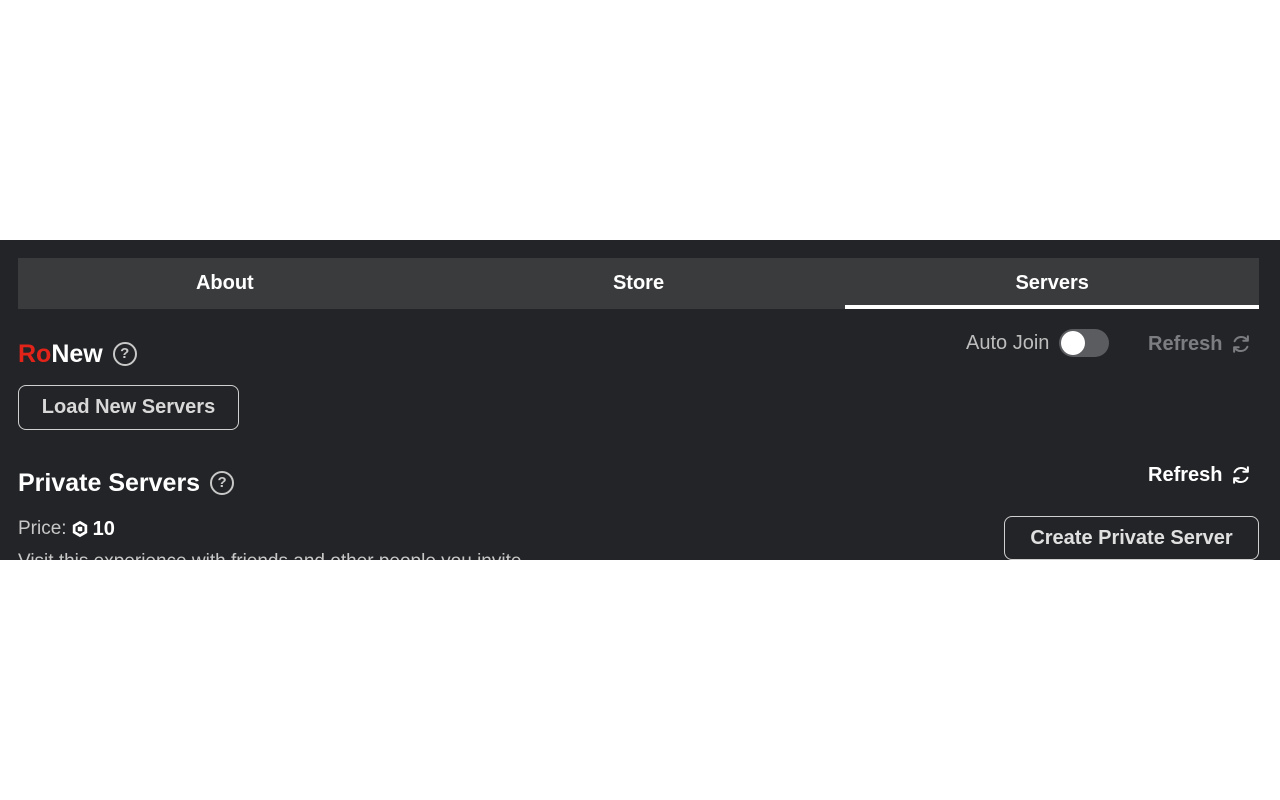 The height and width of the screenshot is (800, 1280). I want to click on refresh-servers-button: Refresh, so click(1200, 344).